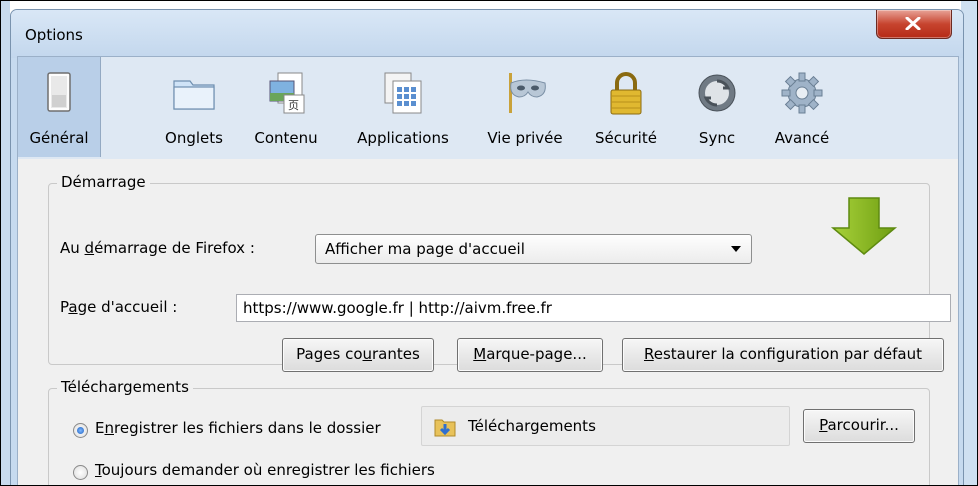 This screenshot has width=978, height=486. I want to click on content-icon: 页, so click(287, 93).